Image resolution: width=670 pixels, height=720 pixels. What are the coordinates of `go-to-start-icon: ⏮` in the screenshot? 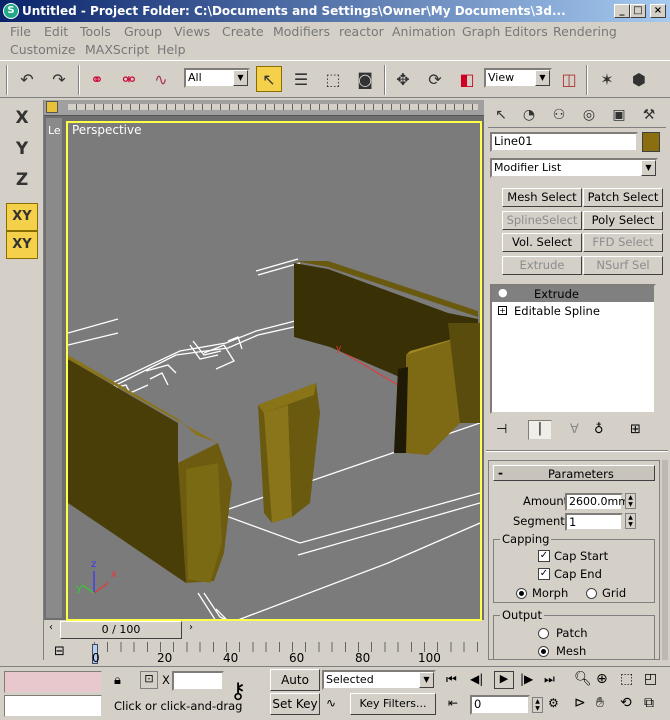 It's located at (451, 679).